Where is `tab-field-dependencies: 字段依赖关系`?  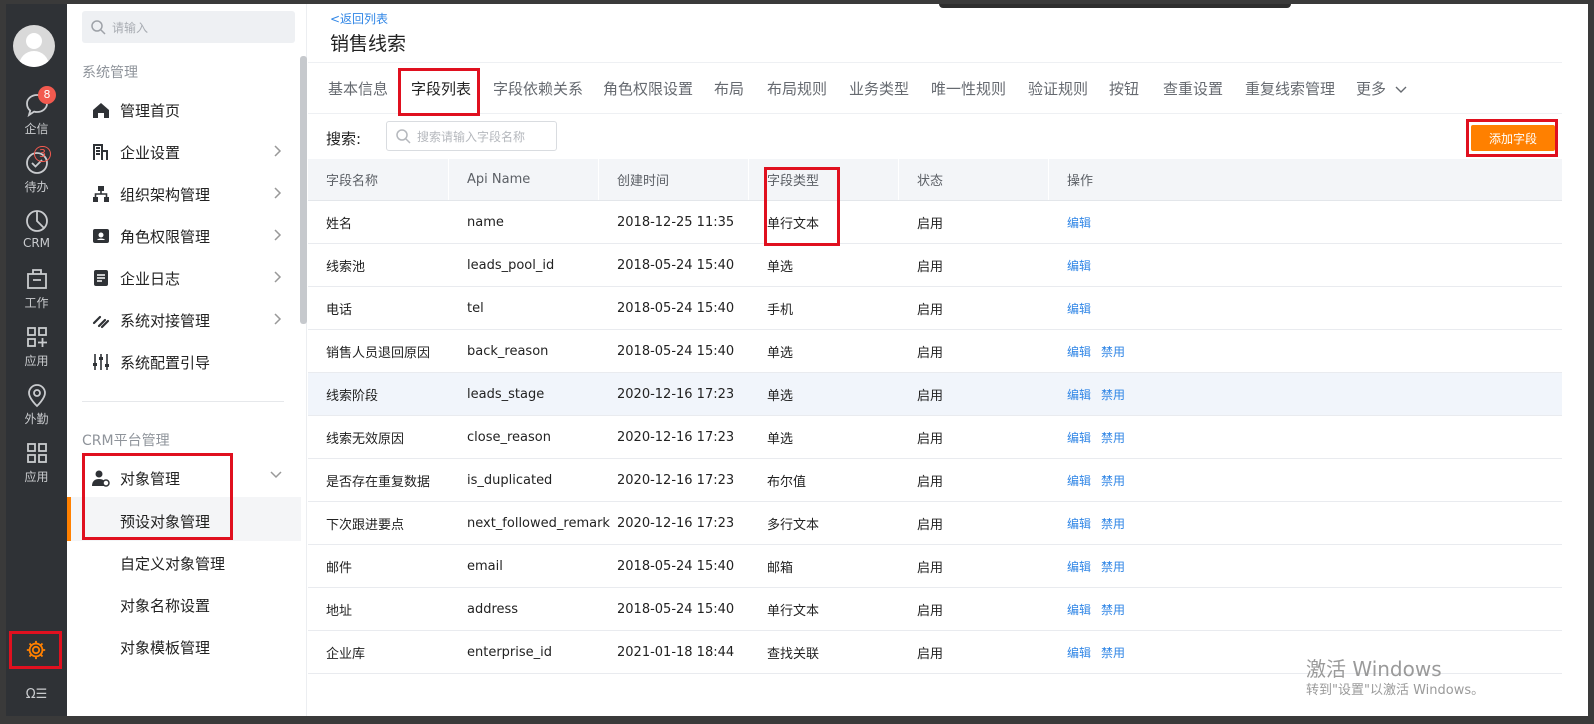 tab-field-dependencies: 字段依赖关系 is located at coordinates (538, 88).